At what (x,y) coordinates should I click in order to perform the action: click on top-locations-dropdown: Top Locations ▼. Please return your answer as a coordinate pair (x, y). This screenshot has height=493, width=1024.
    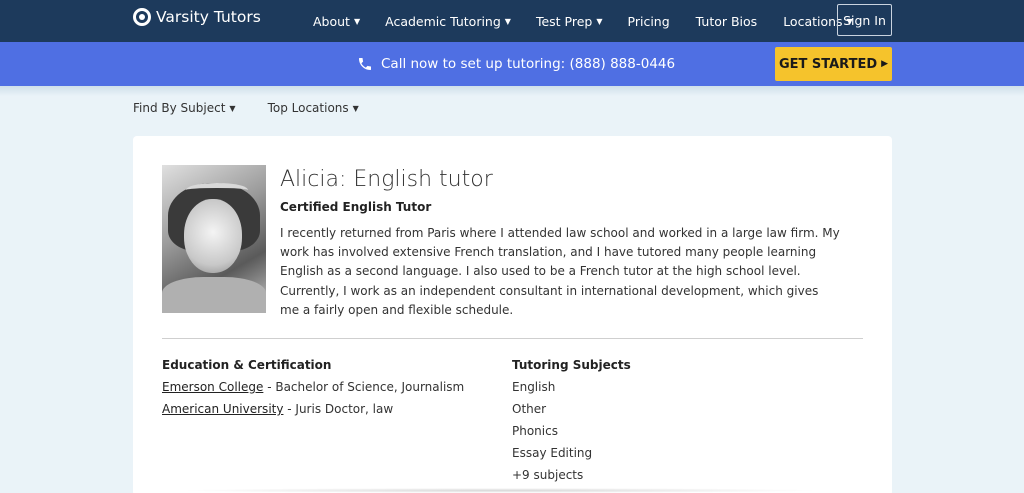
    Looking at the image, I should click on (313, 108).